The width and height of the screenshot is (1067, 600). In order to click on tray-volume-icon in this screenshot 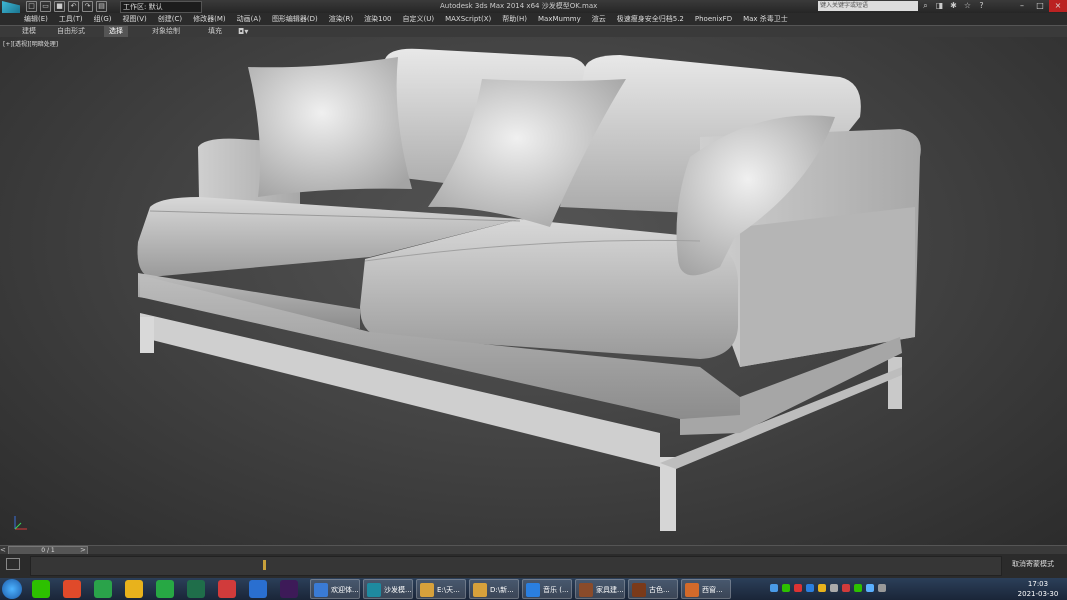, I will do `click(834, 588)`.